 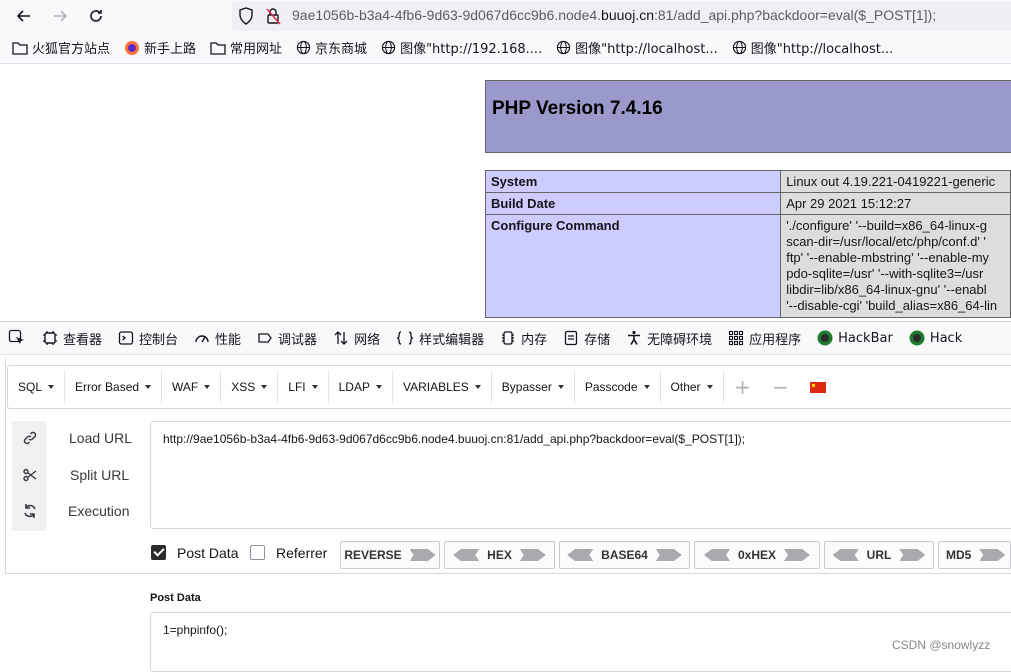 What do you see at coordinates (580, 642) in the screenshot?
I see `post-data-input: 1=phpinfo();` at bounding box center [580, 642].